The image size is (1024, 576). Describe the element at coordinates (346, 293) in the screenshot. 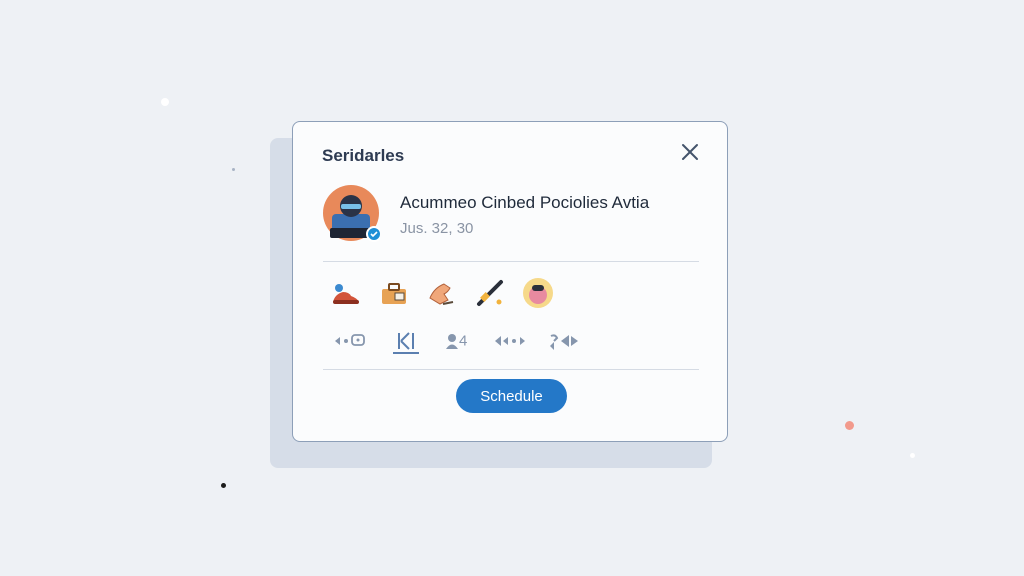

I see `red-shoes-icon` at that location.